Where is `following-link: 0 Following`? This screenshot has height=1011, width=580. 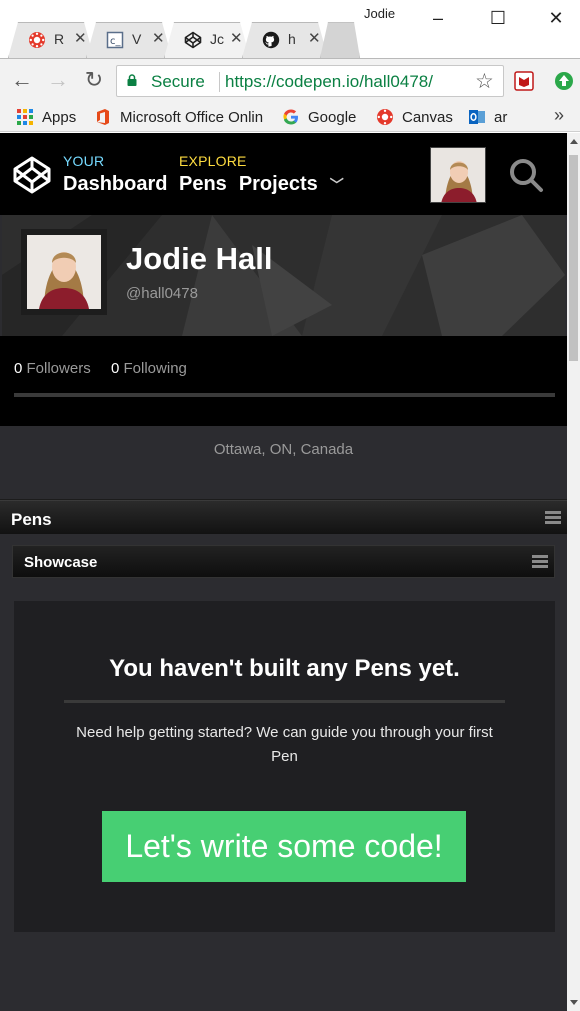
following-link: 0 Following is located at coordinates (149, 368).